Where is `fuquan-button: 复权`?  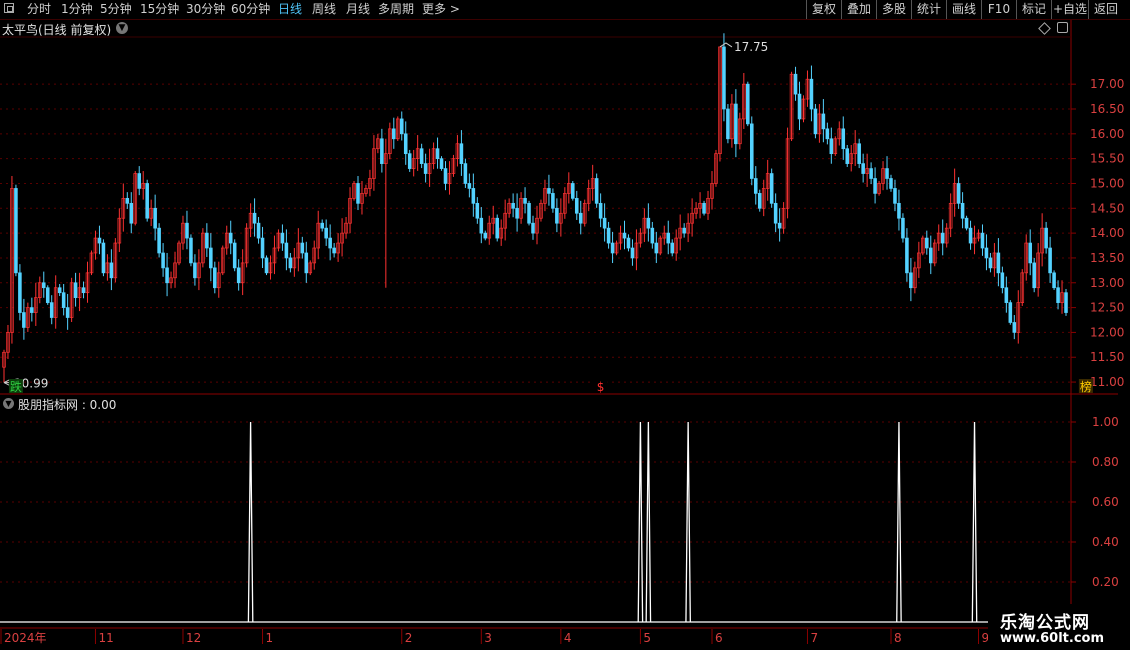
fuquan-button: 复权 is located at coordinates (823, 9).